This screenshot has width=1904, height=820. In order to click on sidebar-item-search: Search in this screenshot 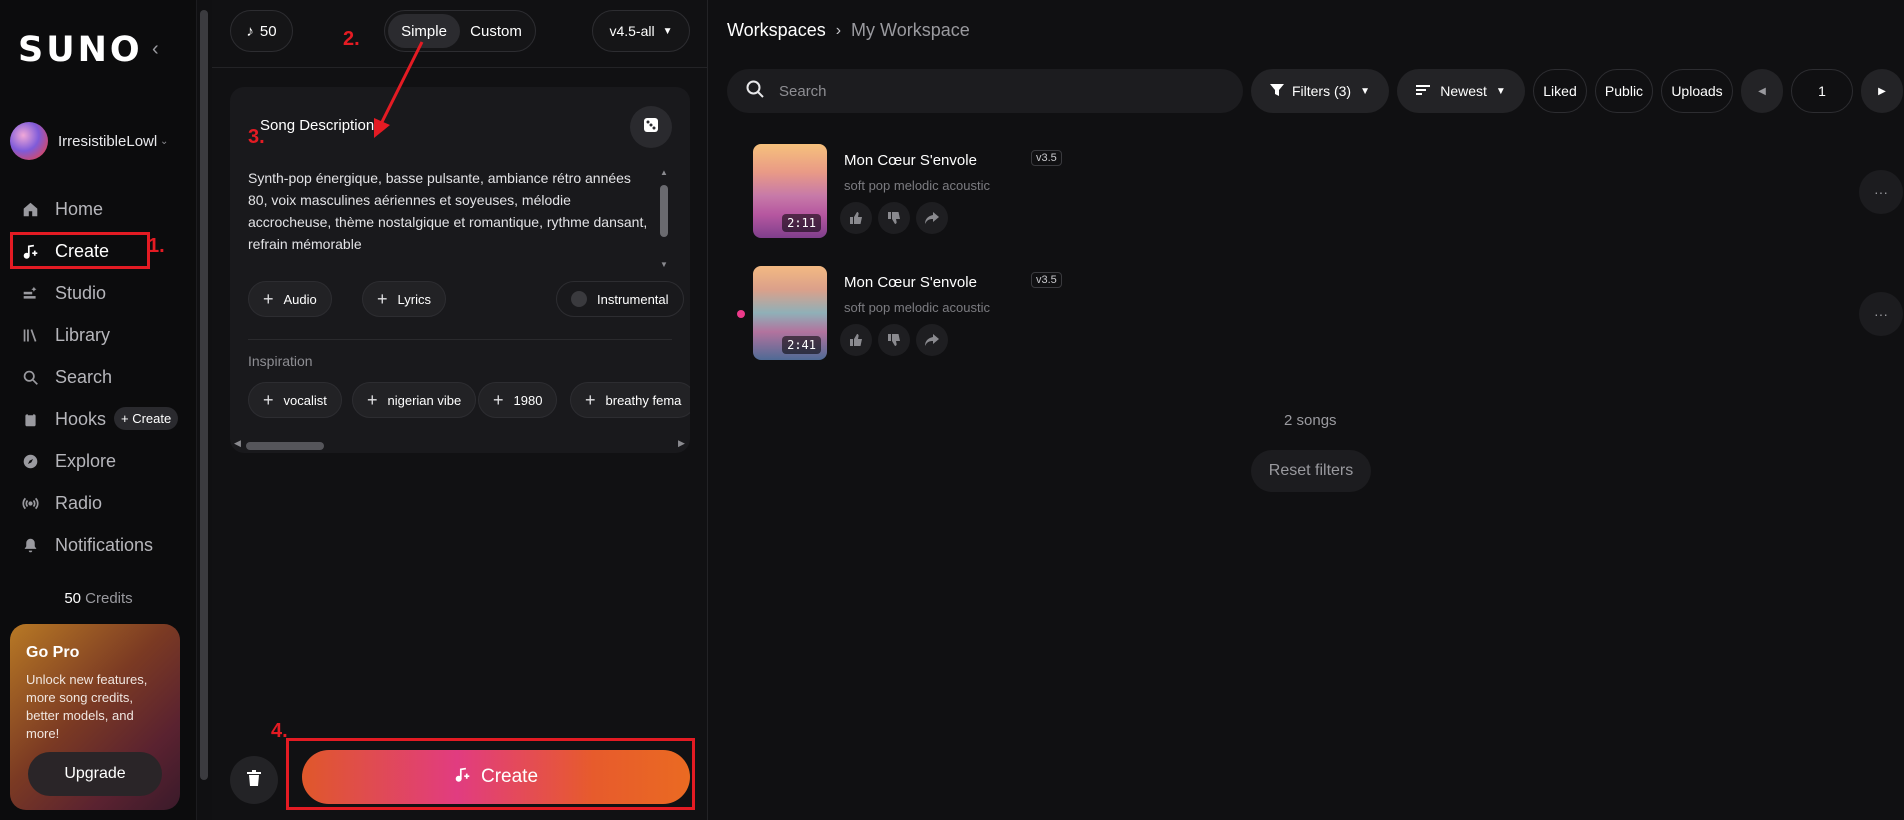, I will do `click(98, 377)`.